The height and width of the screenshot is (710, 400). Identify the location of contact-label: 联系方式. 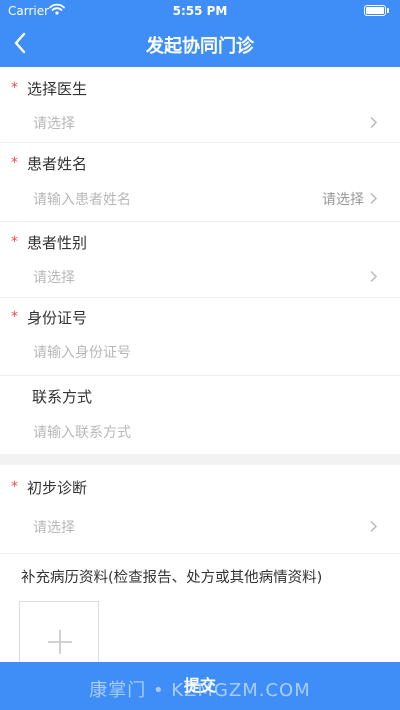
(62, 397).